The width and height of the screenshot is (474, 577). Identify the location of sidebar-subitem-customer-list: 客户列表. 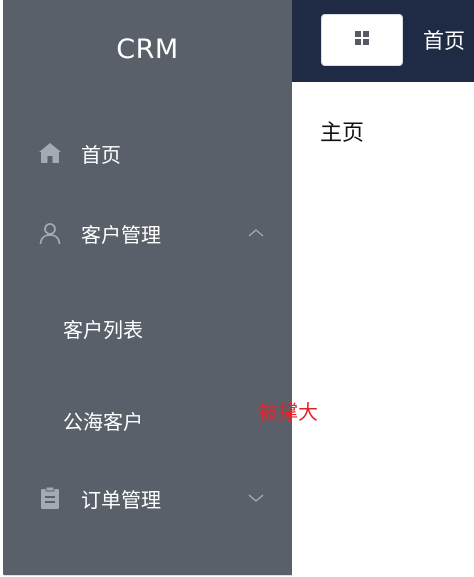
(147, 328).